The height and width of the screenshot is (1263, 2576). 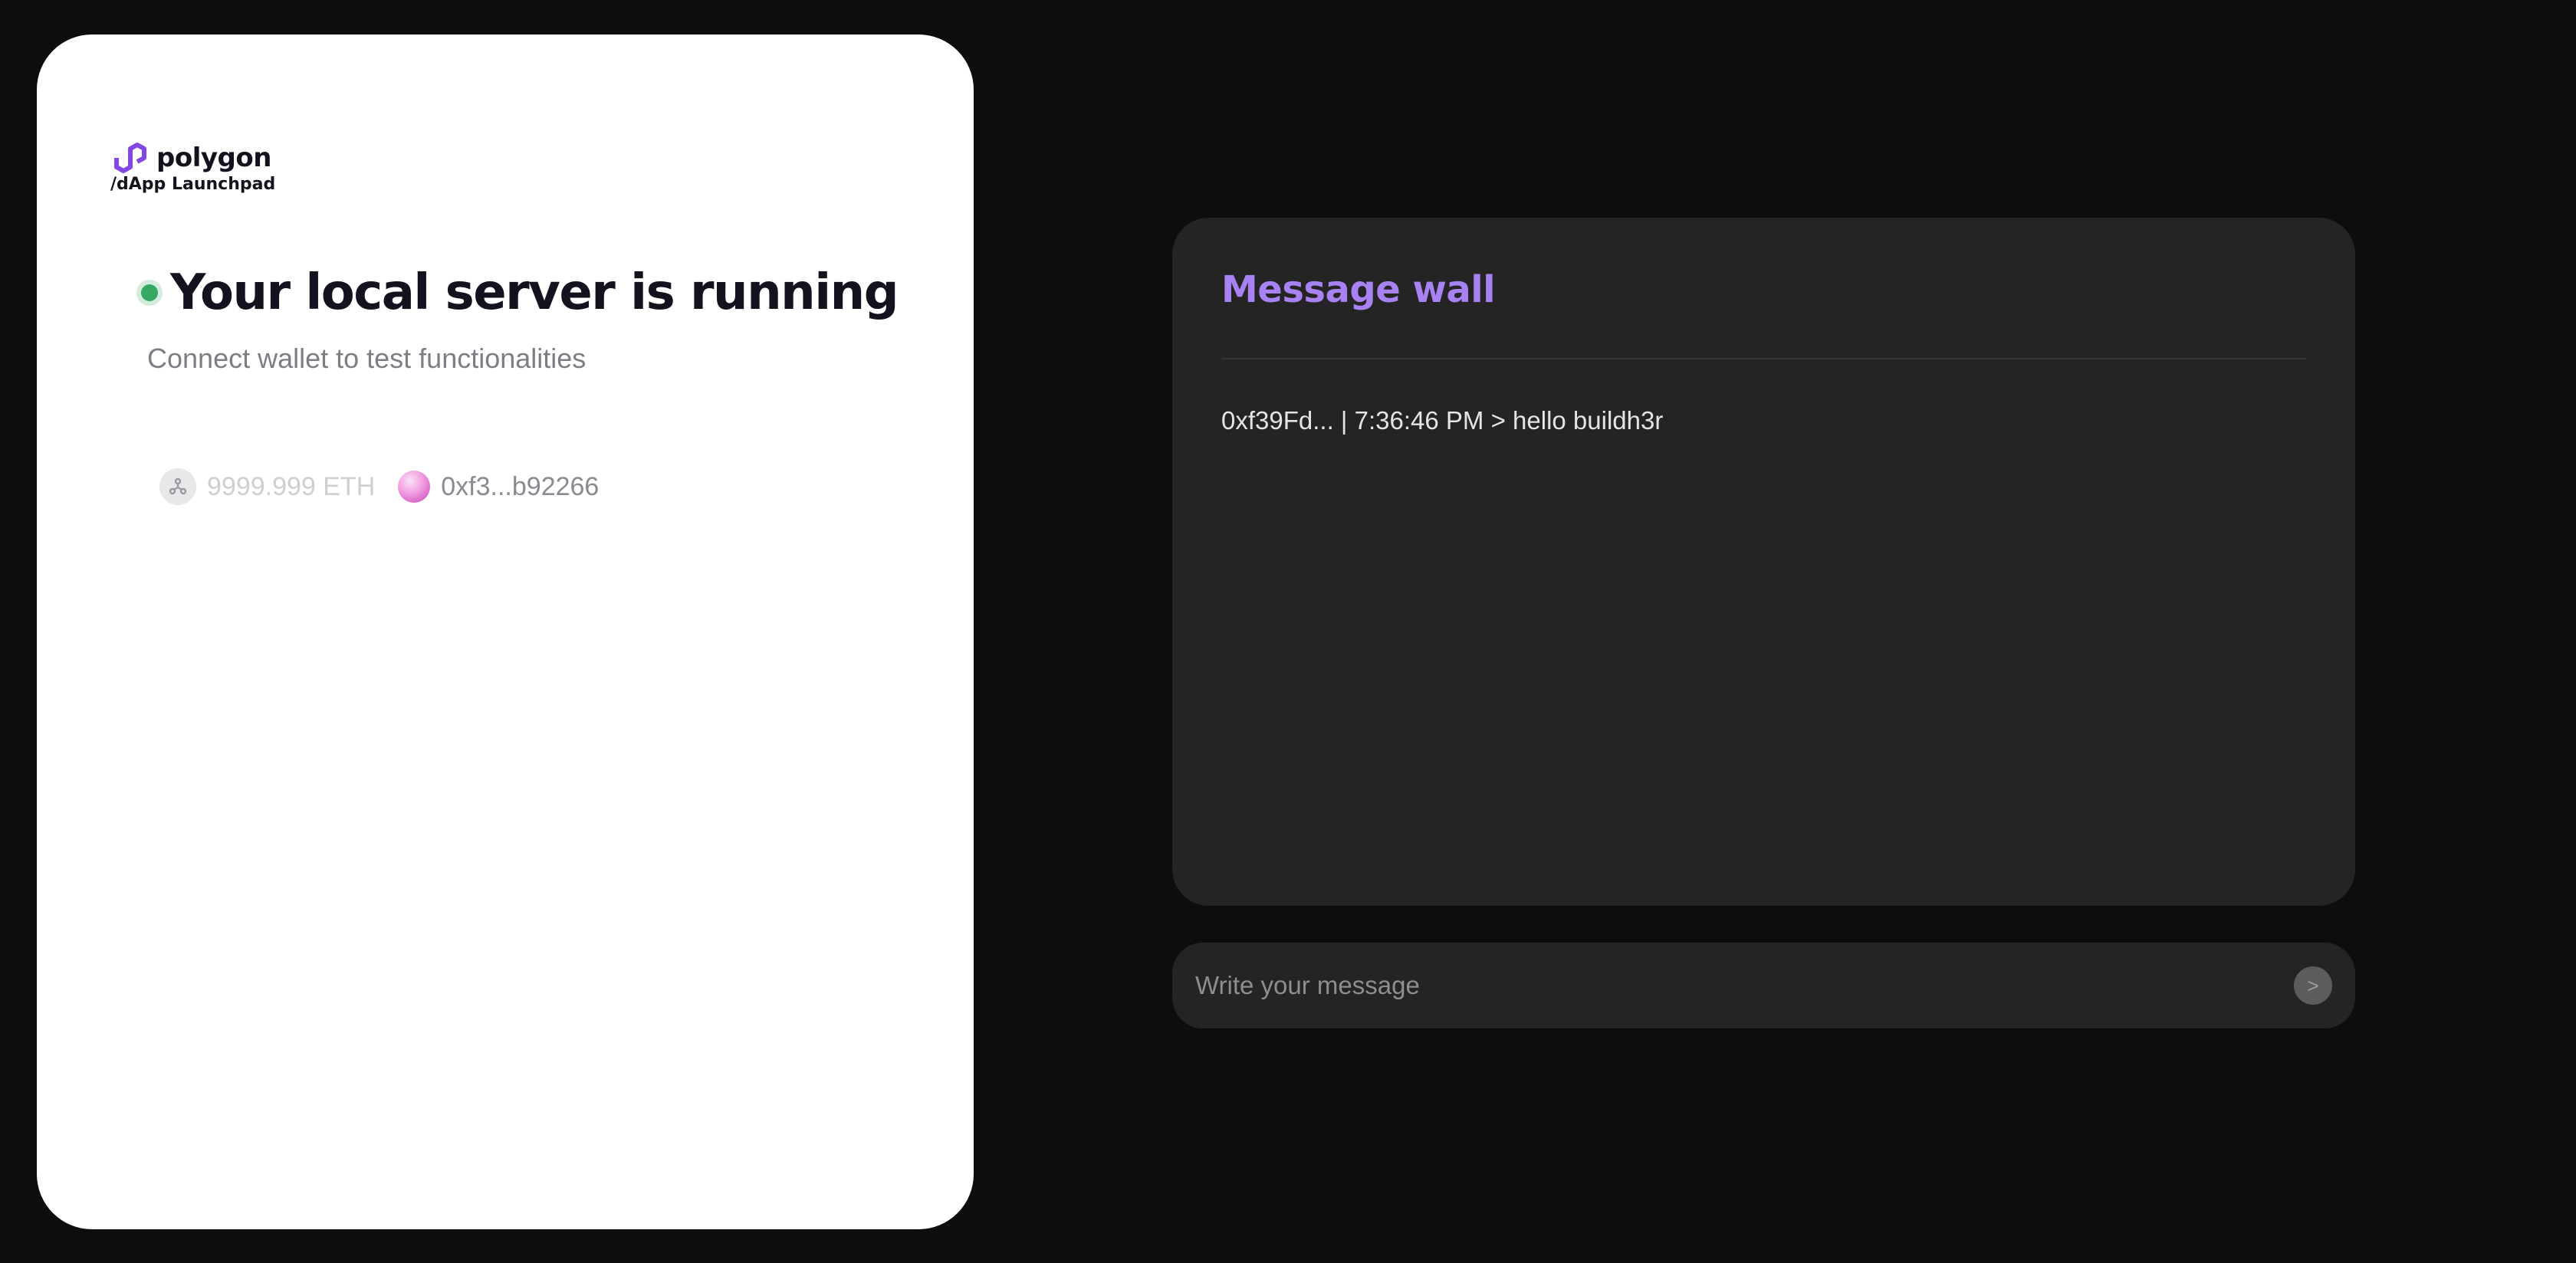 What do you see at coordinates (520, 487) in the screenshot?
I see `wallet-address: 0xf3...b92266` at bounding box center [520, 487].